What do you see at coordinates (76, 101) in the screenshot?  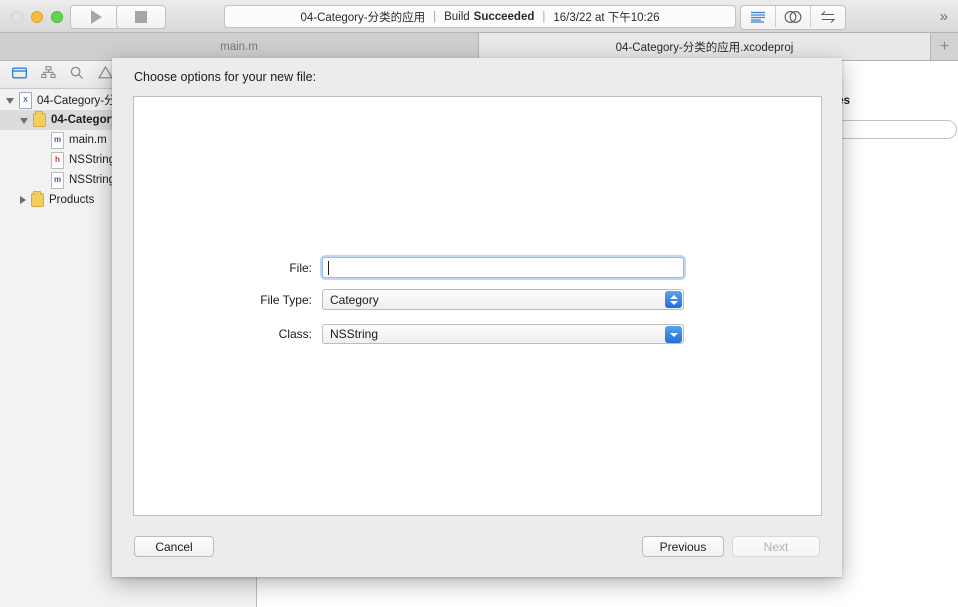 I see `tree-item-label: 04-Category-分` at bounding box center [76, 101].